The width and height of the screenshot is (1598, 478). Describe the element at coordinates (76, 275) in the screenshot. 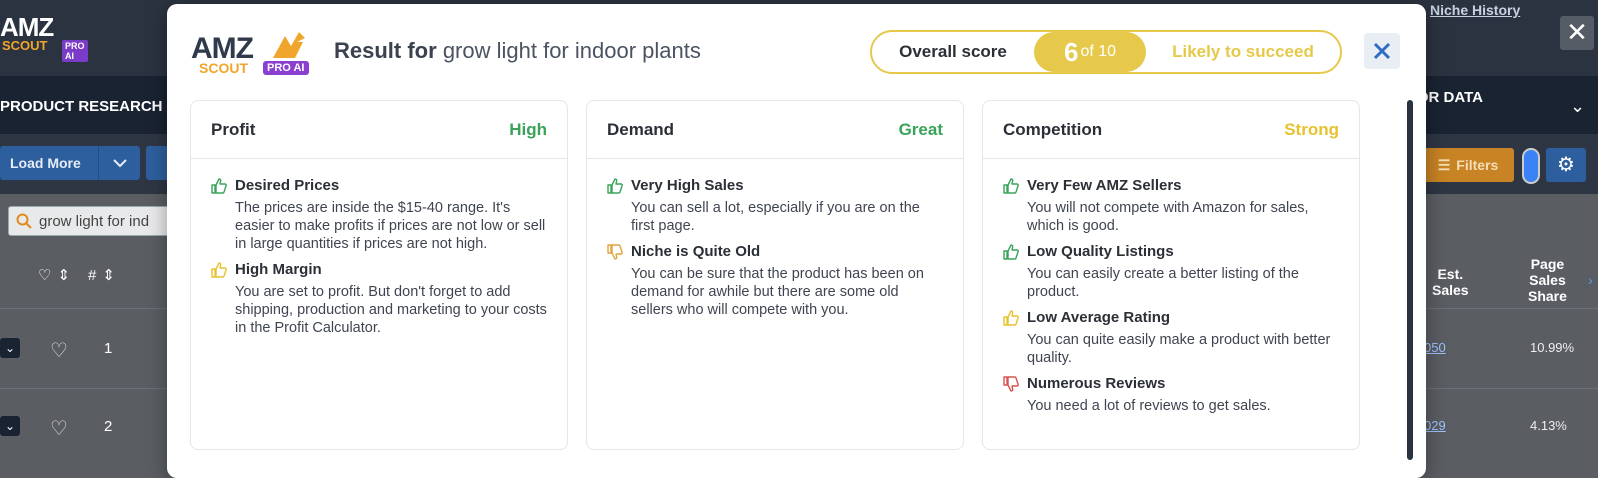

I see `table-header-left: ♡ ⇕ # ⇕` at that location.